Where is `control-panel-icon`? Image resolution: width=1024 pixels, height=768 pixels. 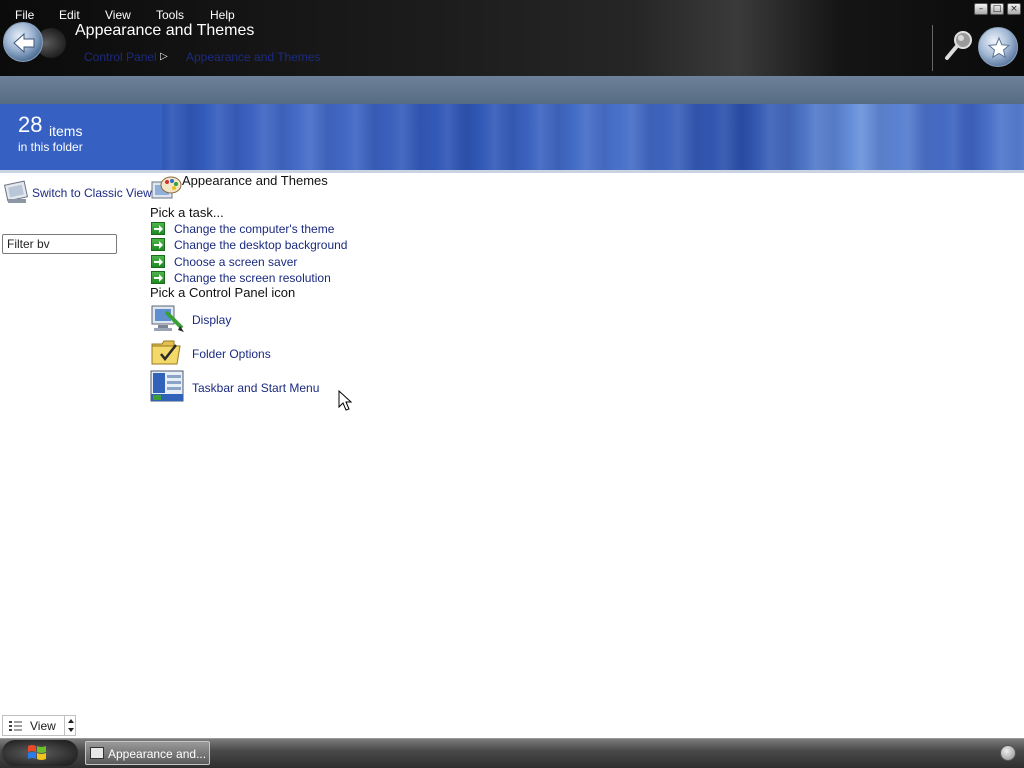 control-panel-icon is located at coordinates (17, 193).